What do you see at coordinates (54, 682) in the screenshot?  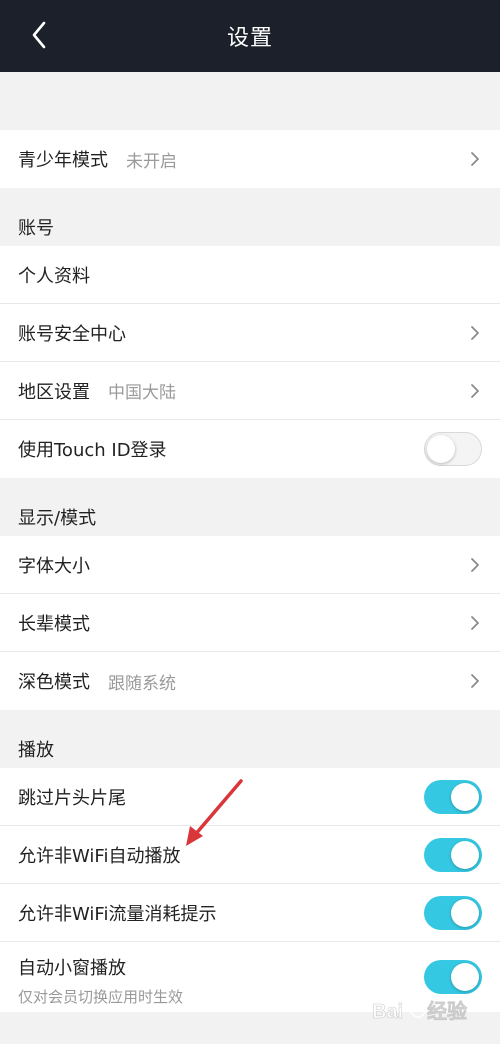 I see `dark-mode-label: 深色模式` at bounding box center [54, 682].